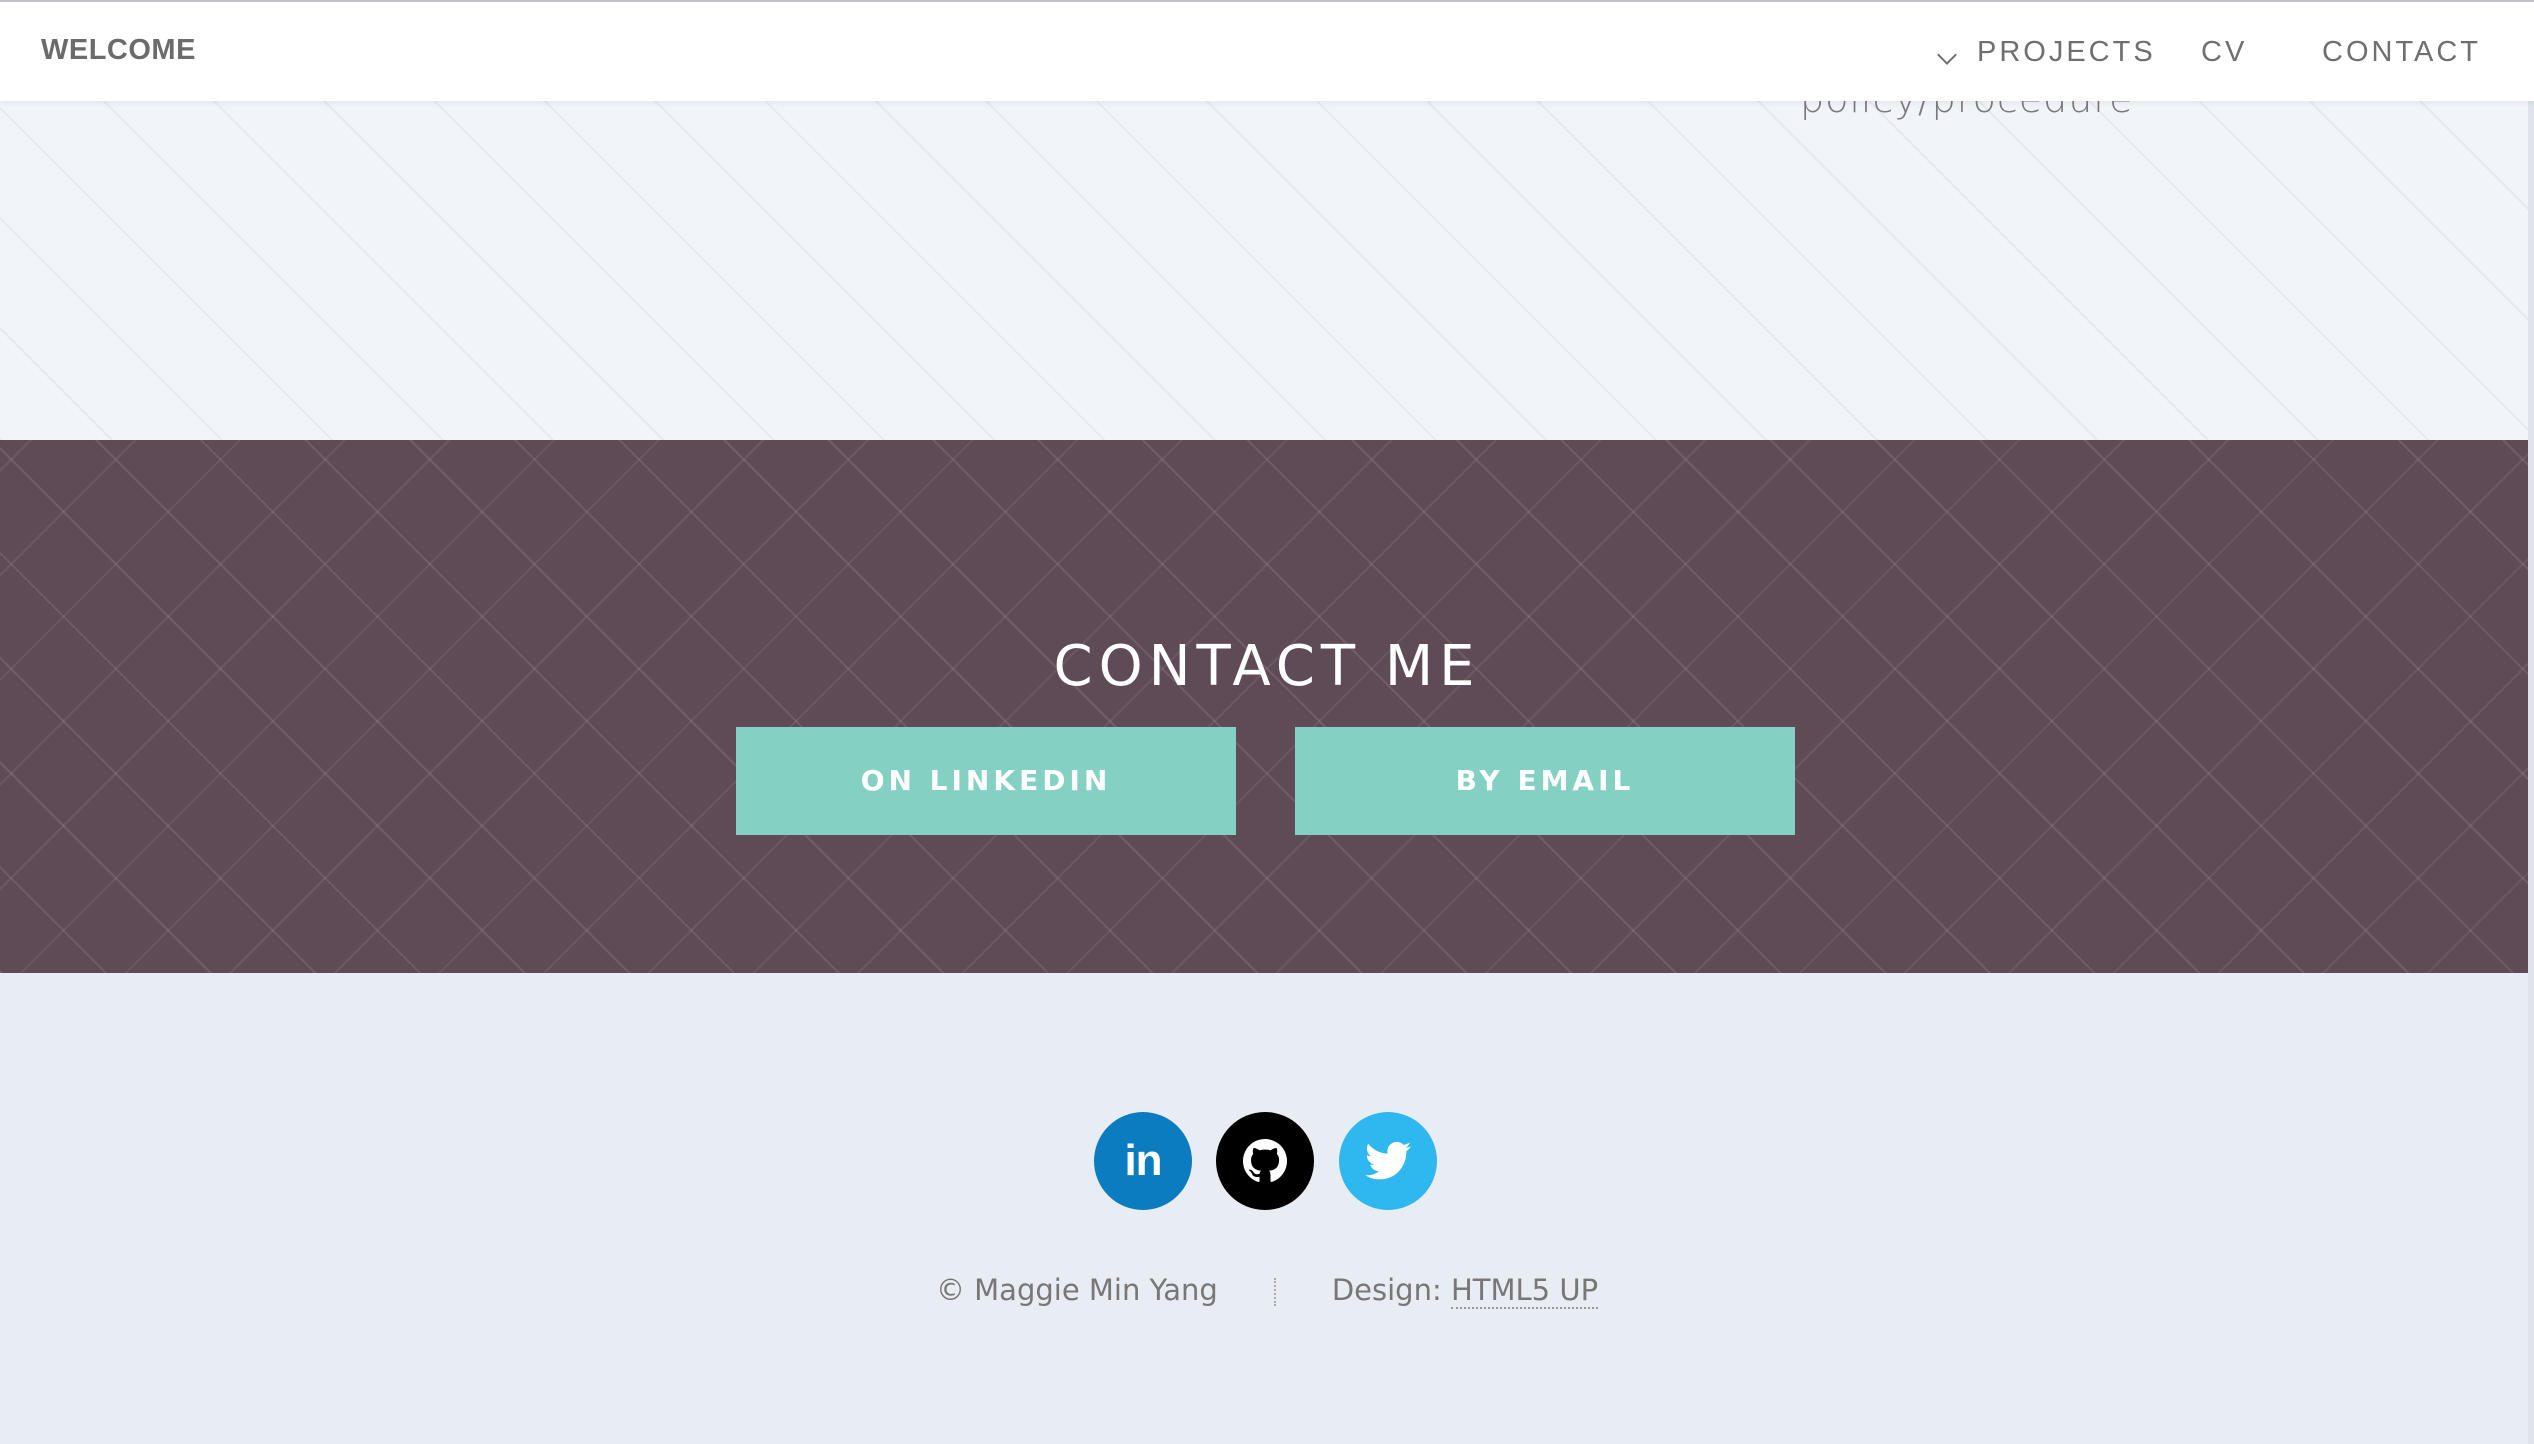 The width and height of the screenshot is (2534, 1444). I want to click on chevron-down-icon, so click(1947, 55).